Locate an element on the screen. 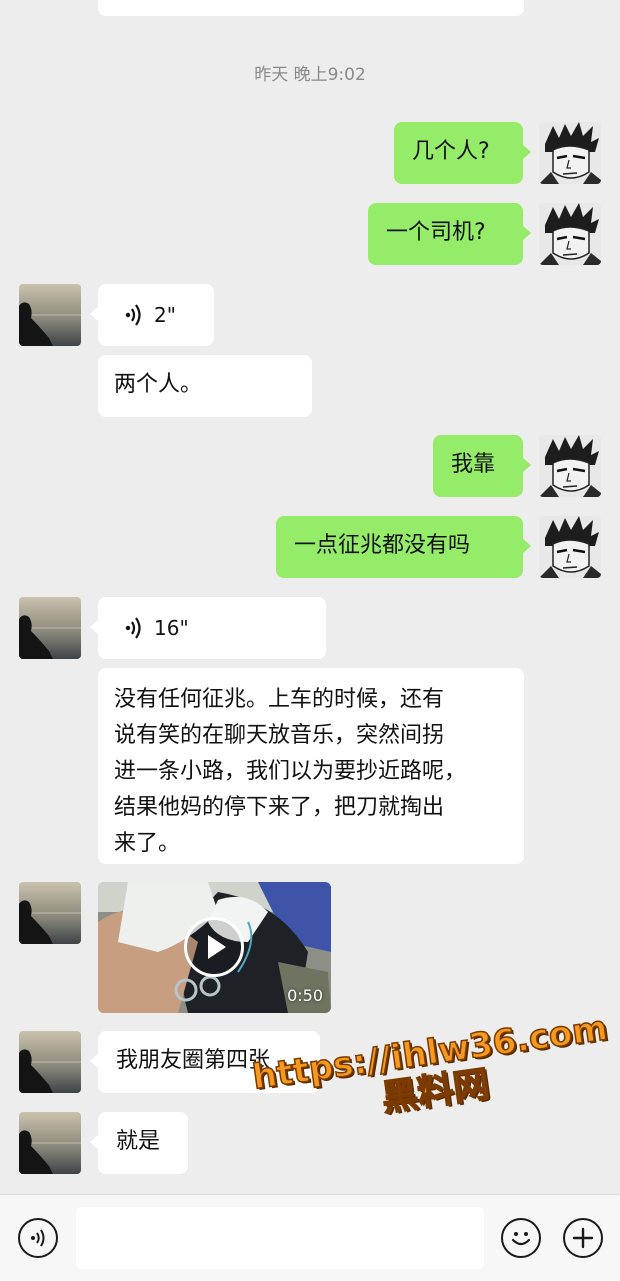 Image resolution: width=620 pixels, height=1281 pixels. message-text-line: 说有笑的在聊天放音乐，突然间拐 is located at coordinates (279, 735).